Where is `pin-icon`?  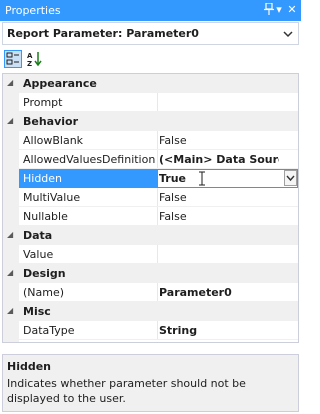 pin-icon is located at coordinates (269, 9).